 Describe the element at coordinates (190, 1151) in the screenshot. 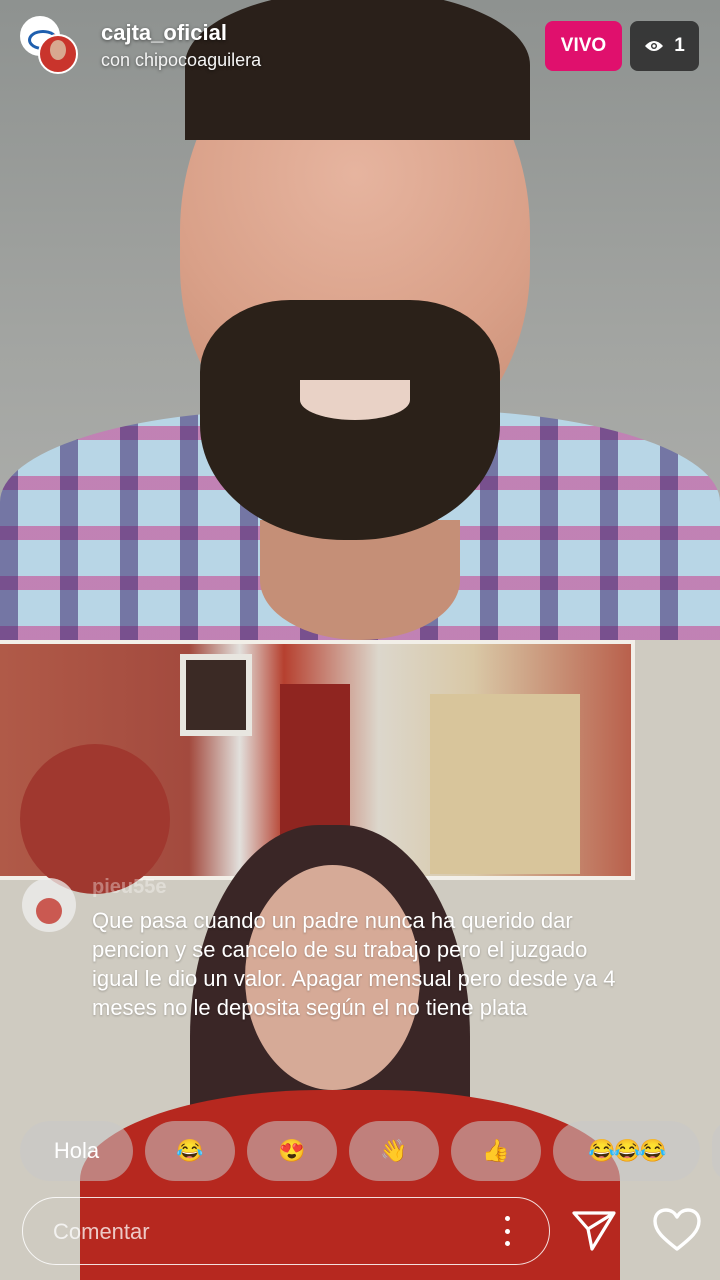

I see `reaction-laugh: 😂` at that location.